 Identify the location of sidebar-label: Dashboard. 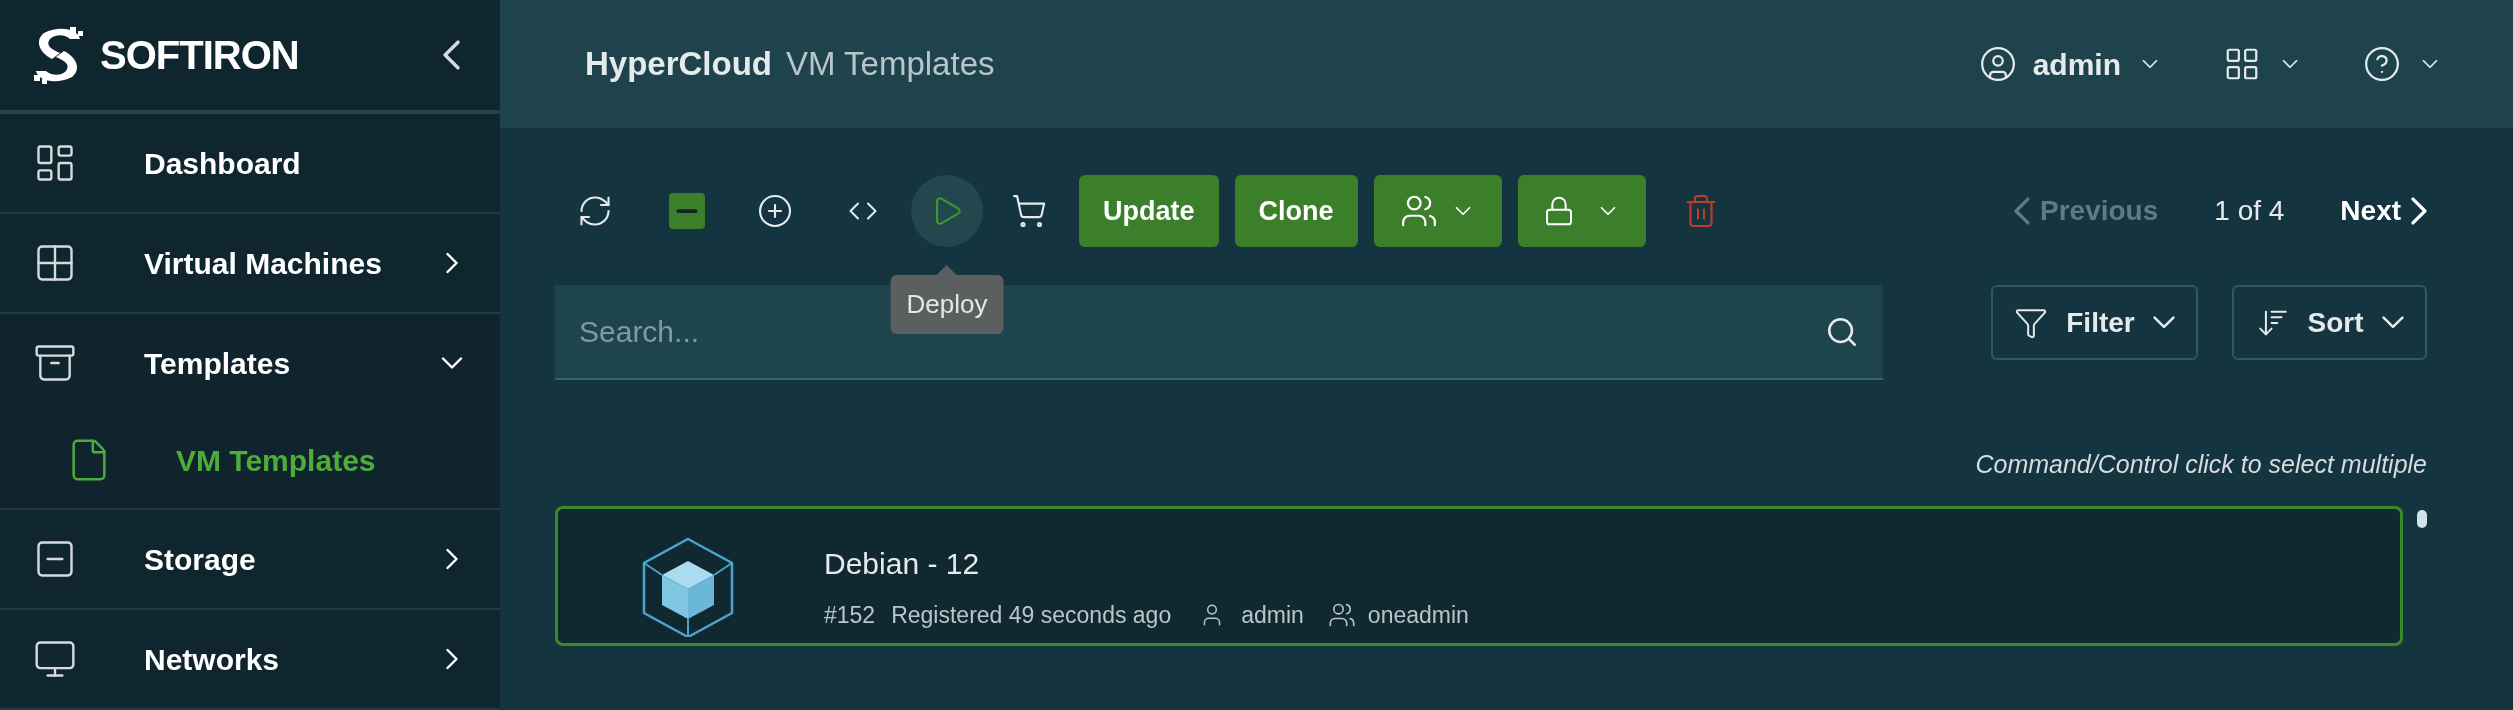
(223, 163).